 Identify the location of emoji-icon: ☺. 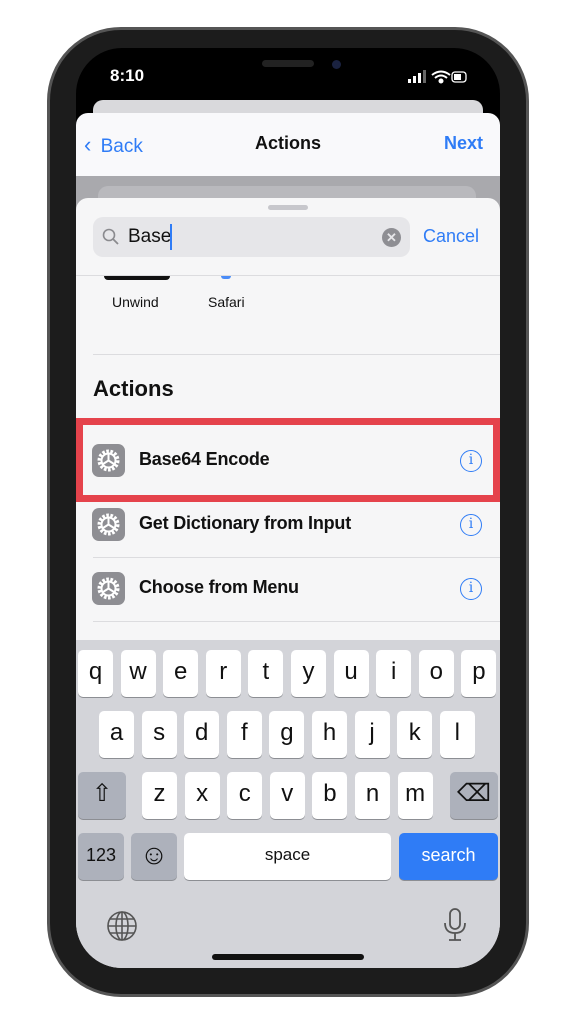
(154, 854).